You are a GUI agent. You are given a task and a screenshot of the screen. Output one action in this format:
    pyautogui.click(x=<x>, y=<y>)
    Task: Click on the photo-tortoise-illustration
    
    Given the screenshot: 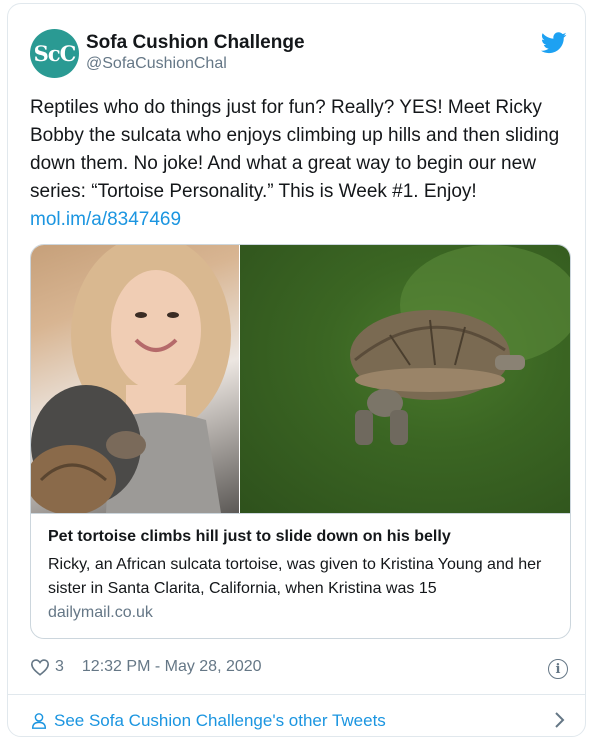 What is the action you would take?
    pyautogui.click(x=460, y=345)
    